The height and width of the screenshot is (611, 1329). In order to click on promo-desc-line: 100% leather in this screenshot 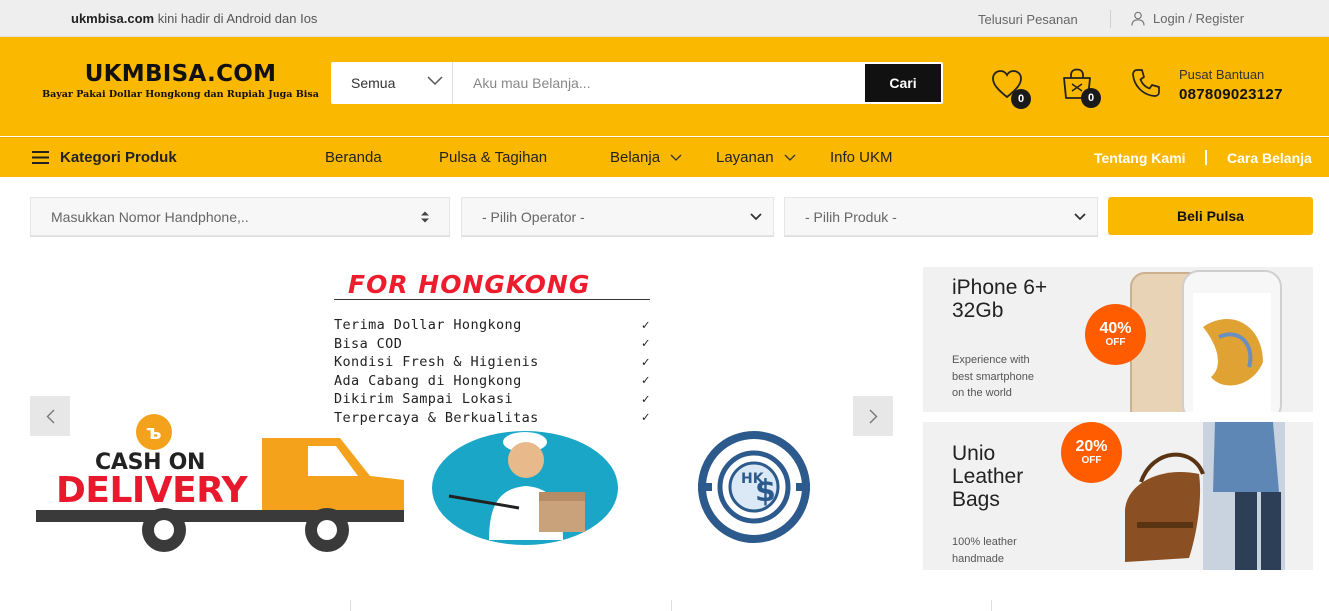, I will do `click(984, 542)`.